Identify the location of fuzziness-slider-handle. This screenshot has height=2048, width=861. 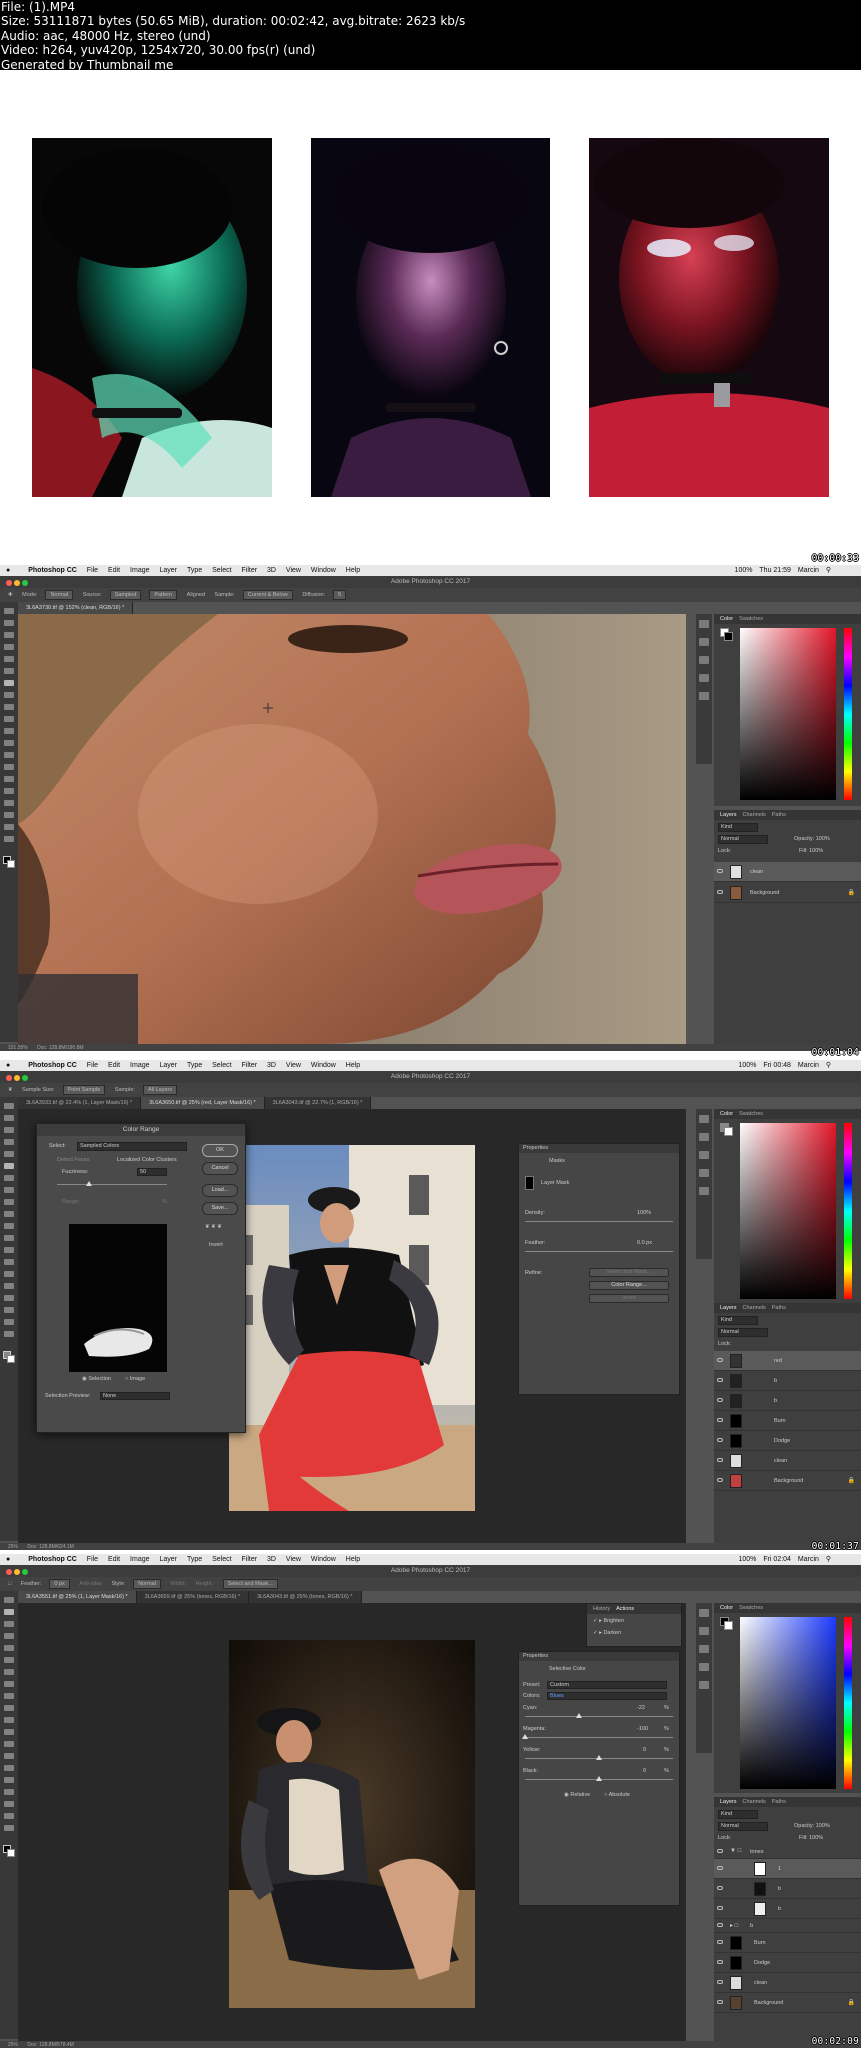
(89, 1183).